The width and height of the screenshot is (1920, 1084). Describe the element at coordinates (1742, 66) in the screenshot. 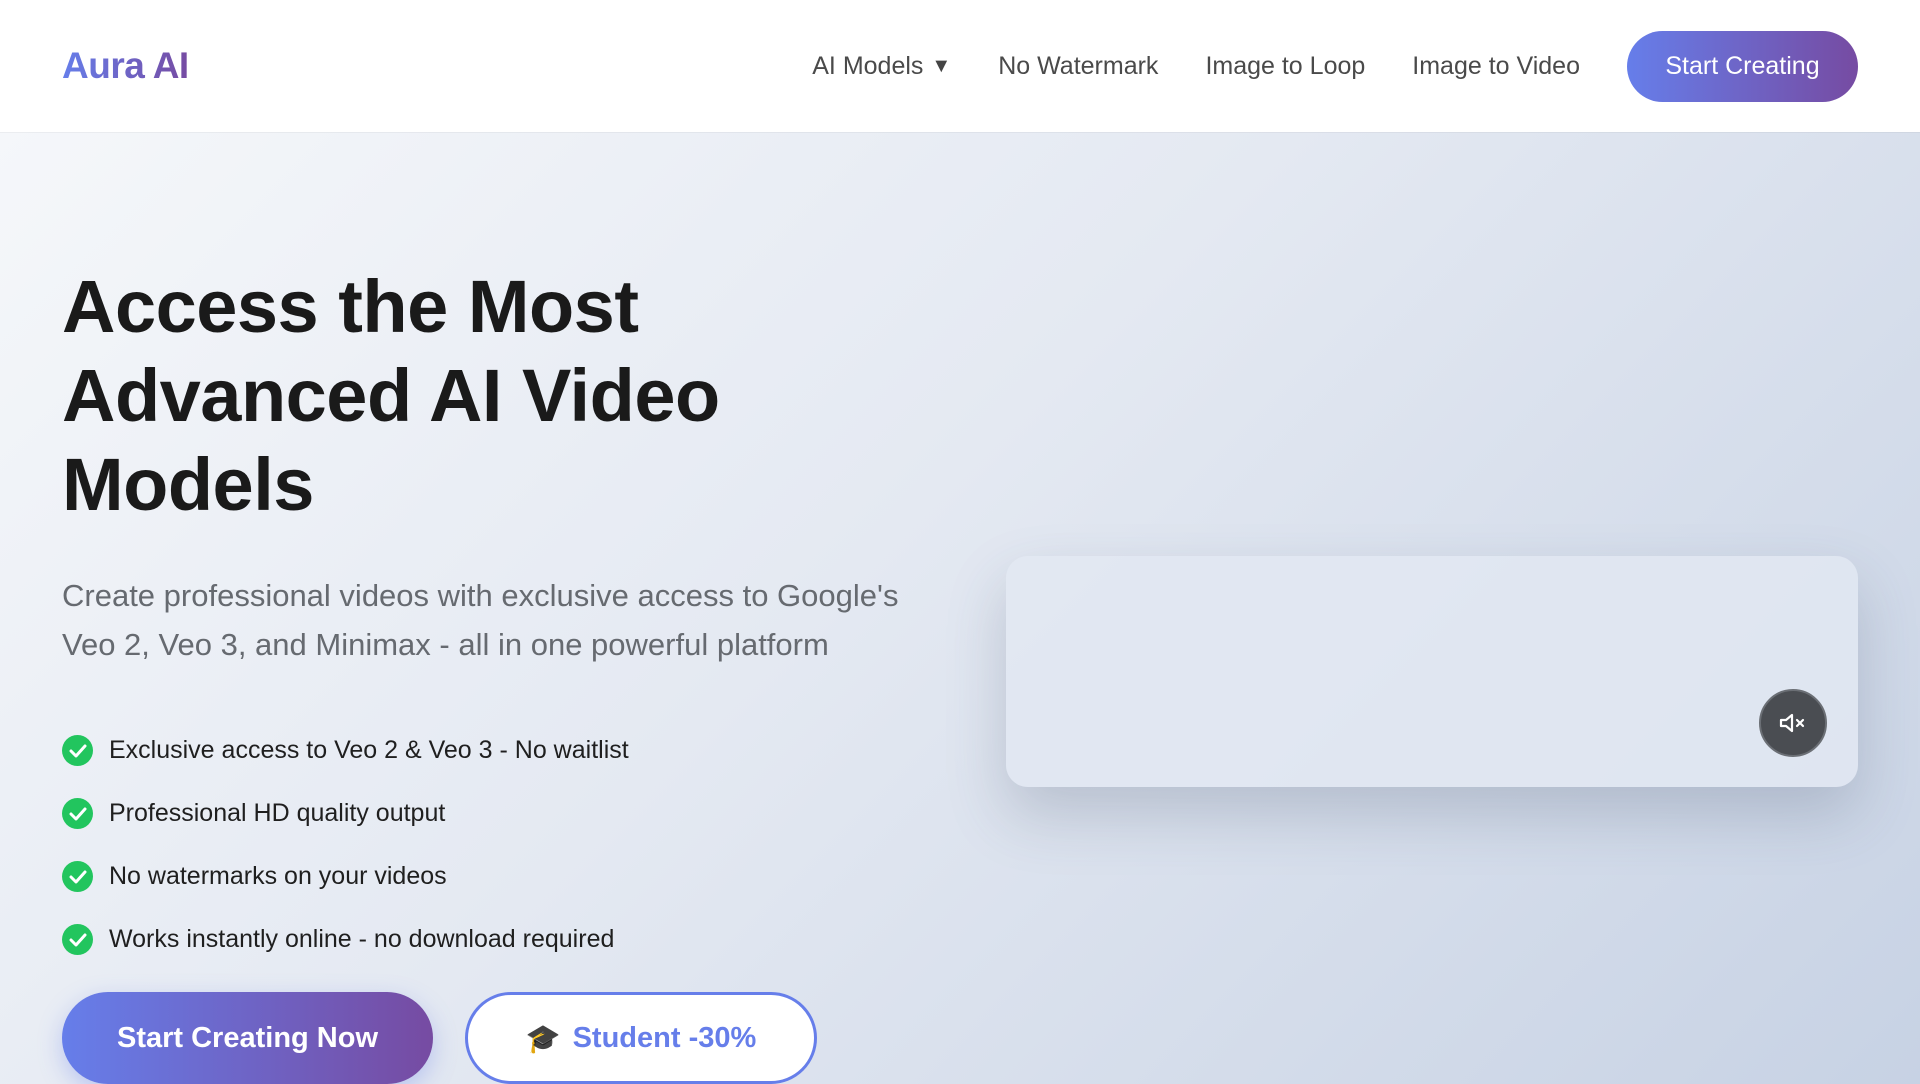

I see `start-creating-button: Start Creating` at that location.